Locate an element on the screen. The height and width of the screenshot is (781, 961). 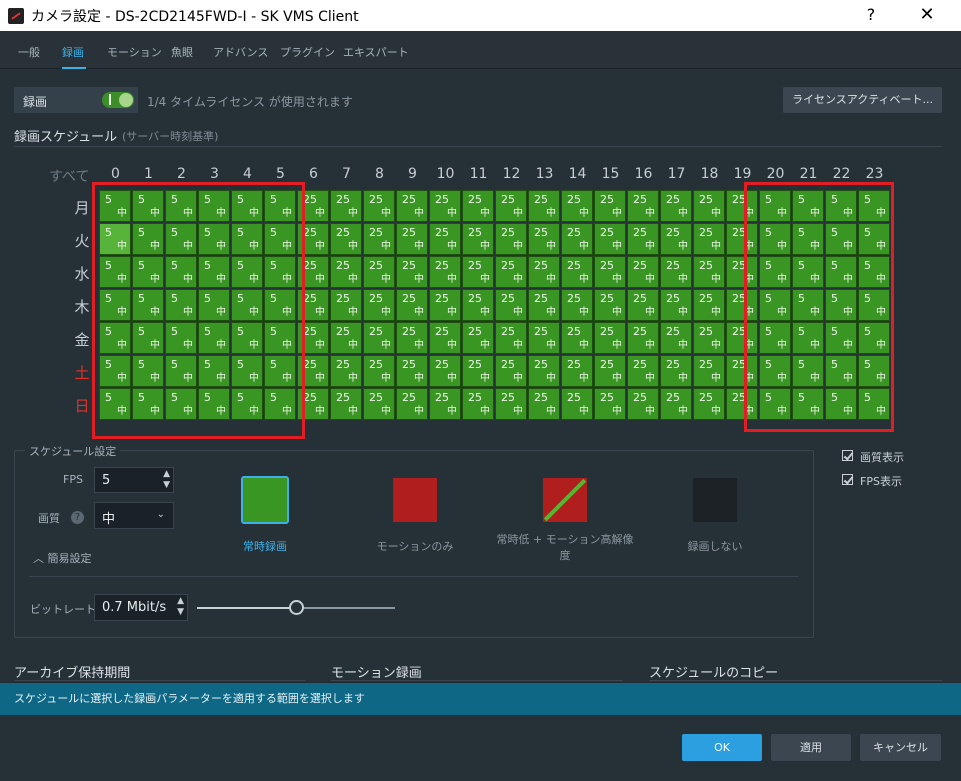
day-label: 火 is located at coordinates (82, 240).